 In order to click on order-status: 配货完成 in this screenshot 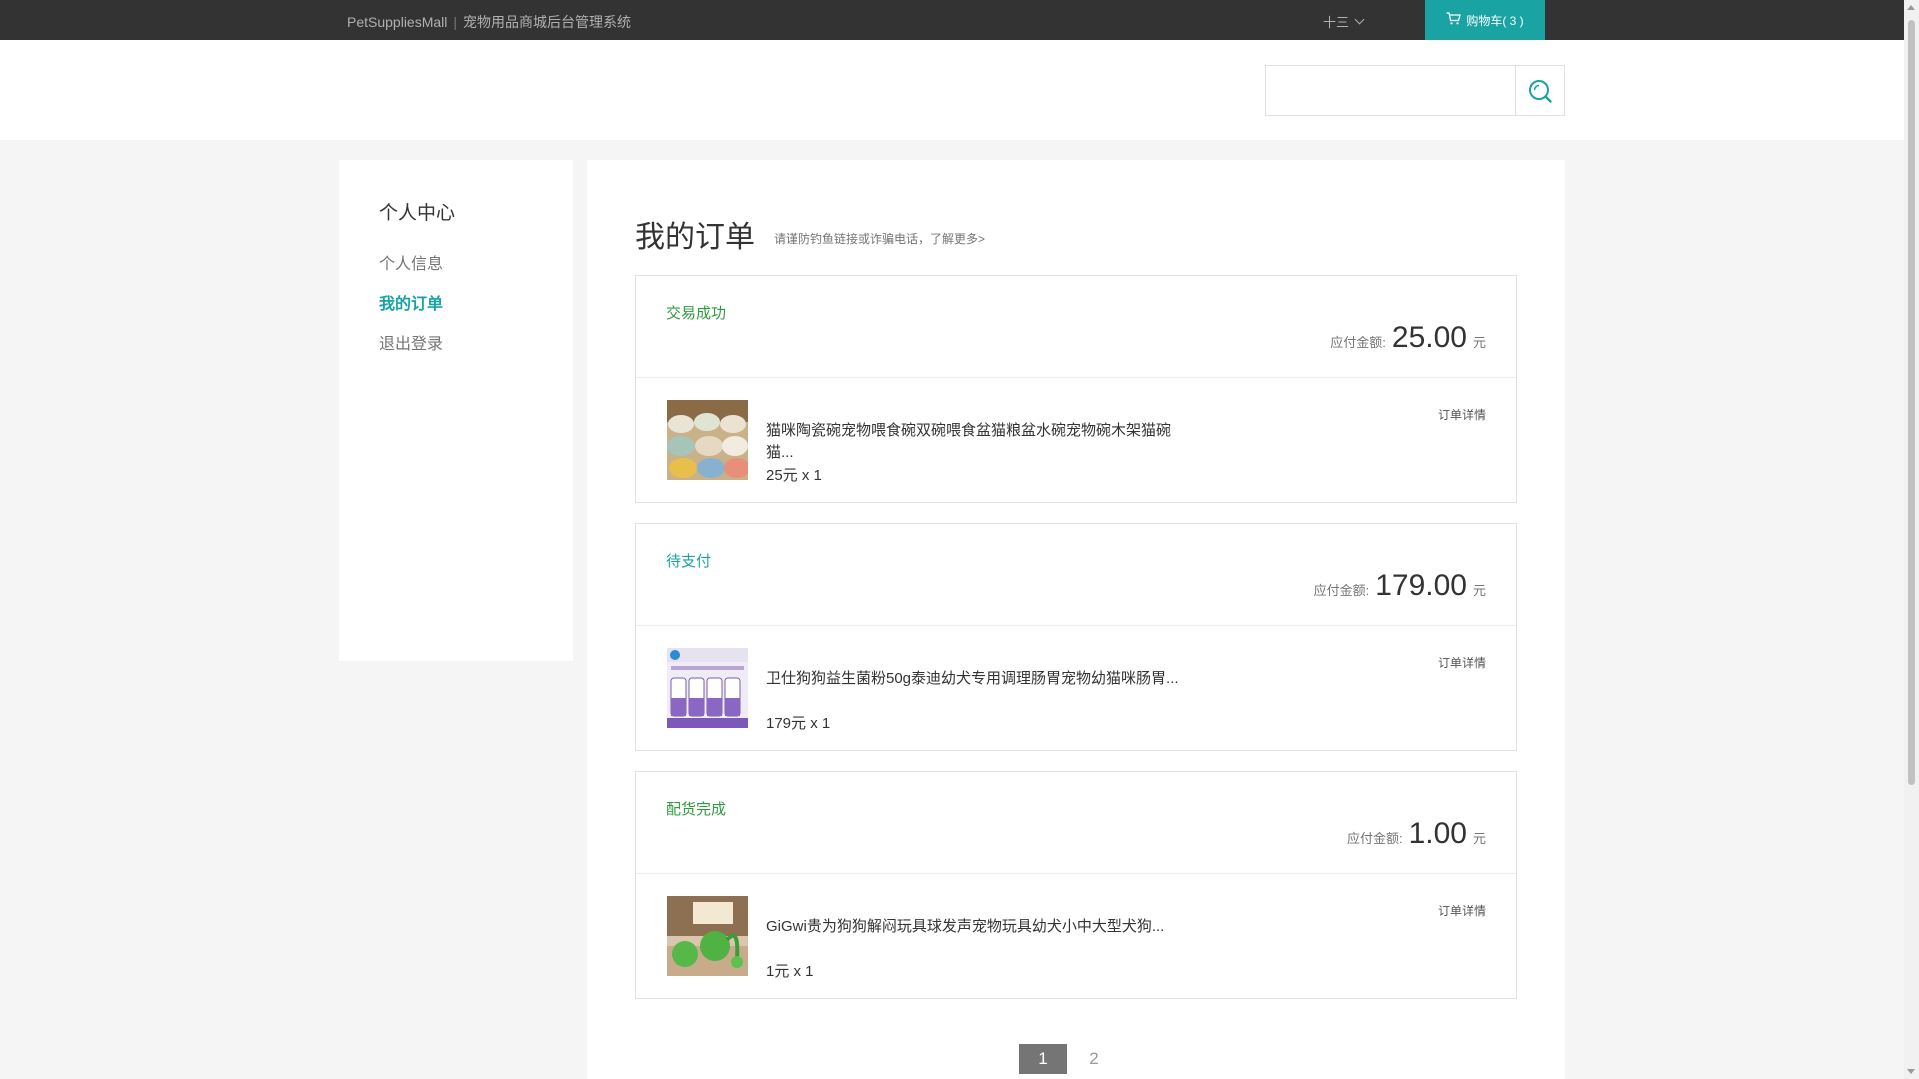, I will do `click(696, 809)`.